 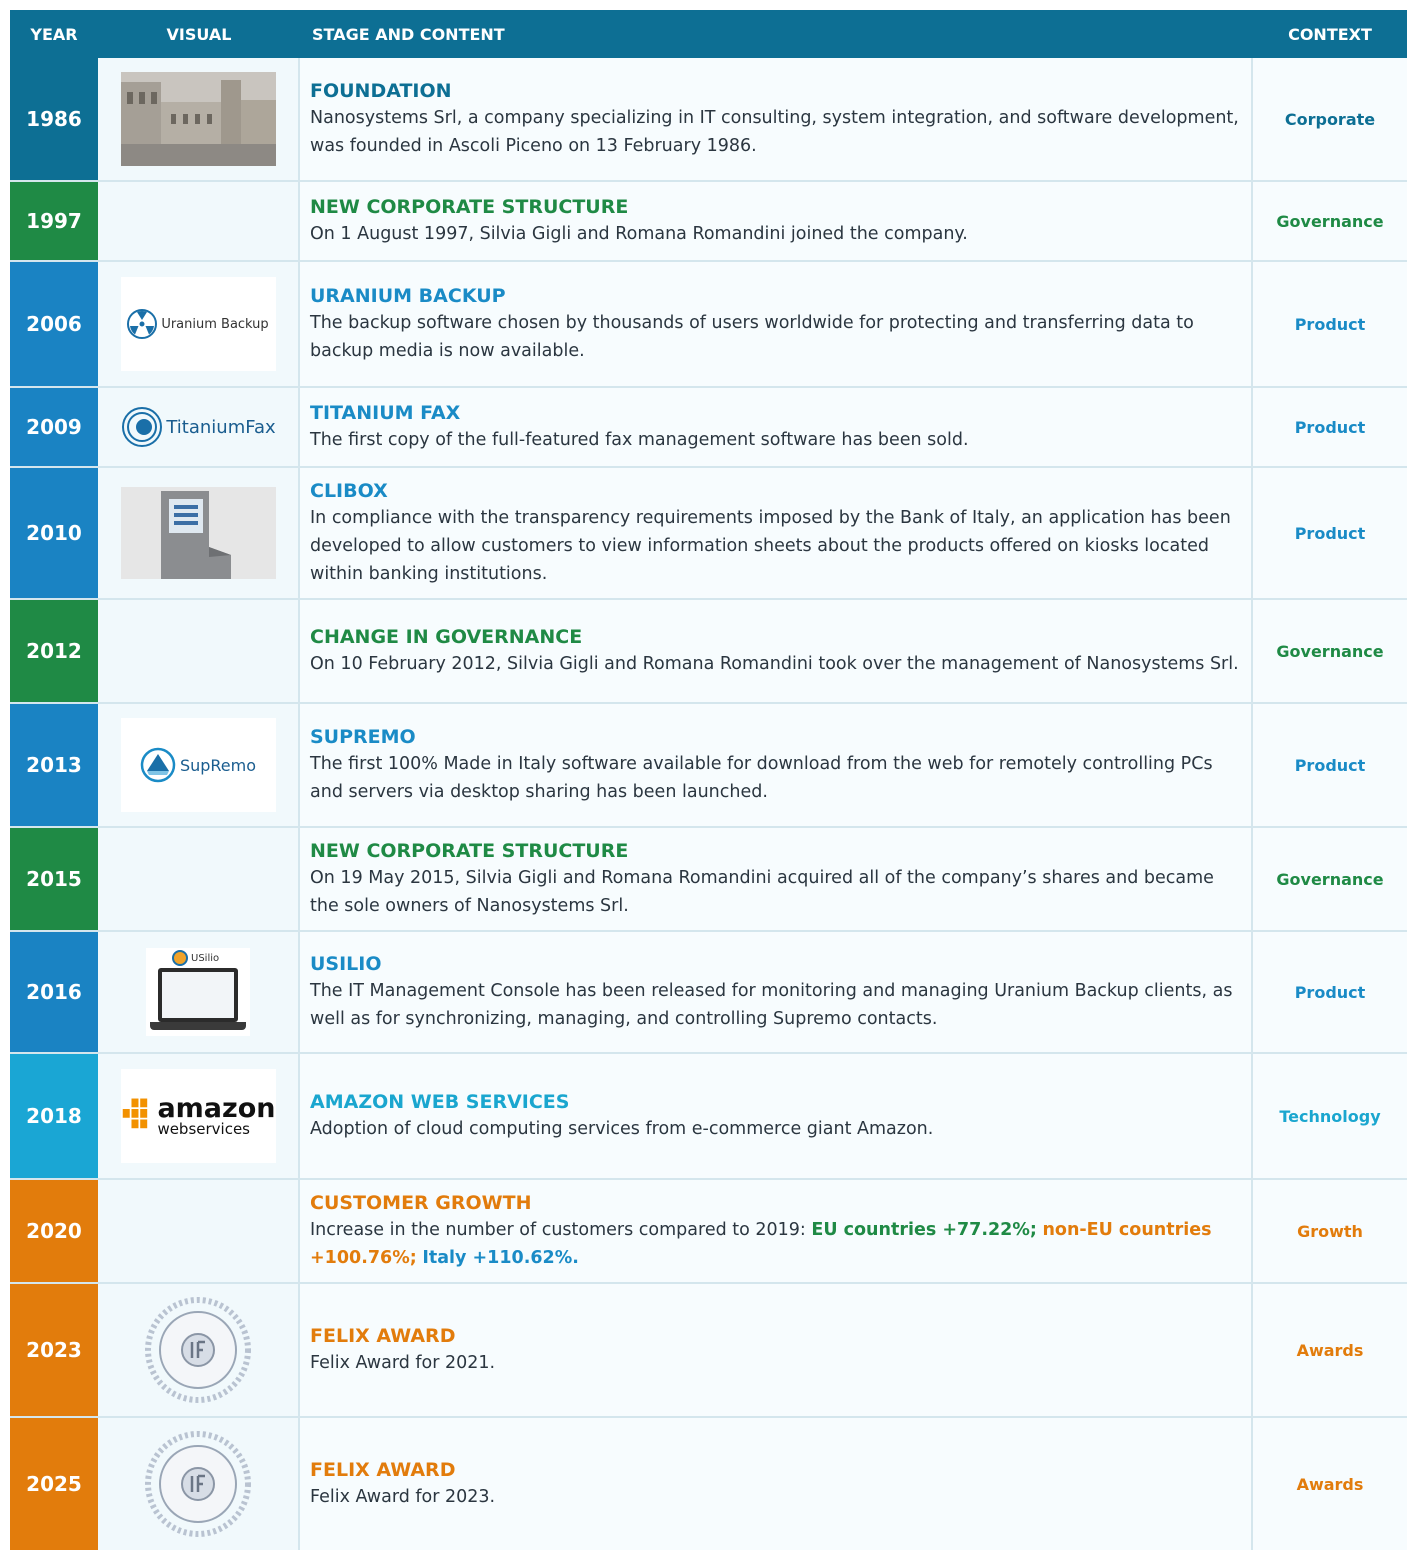 I want to click on laptop-screen, so click(x=198, y=995).